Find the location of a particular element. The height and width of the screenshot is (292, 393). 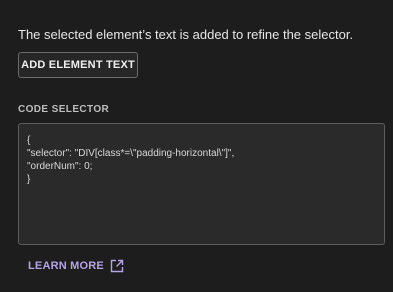

code-line: "orderNum": 0; is located at coordinates (60, 166).